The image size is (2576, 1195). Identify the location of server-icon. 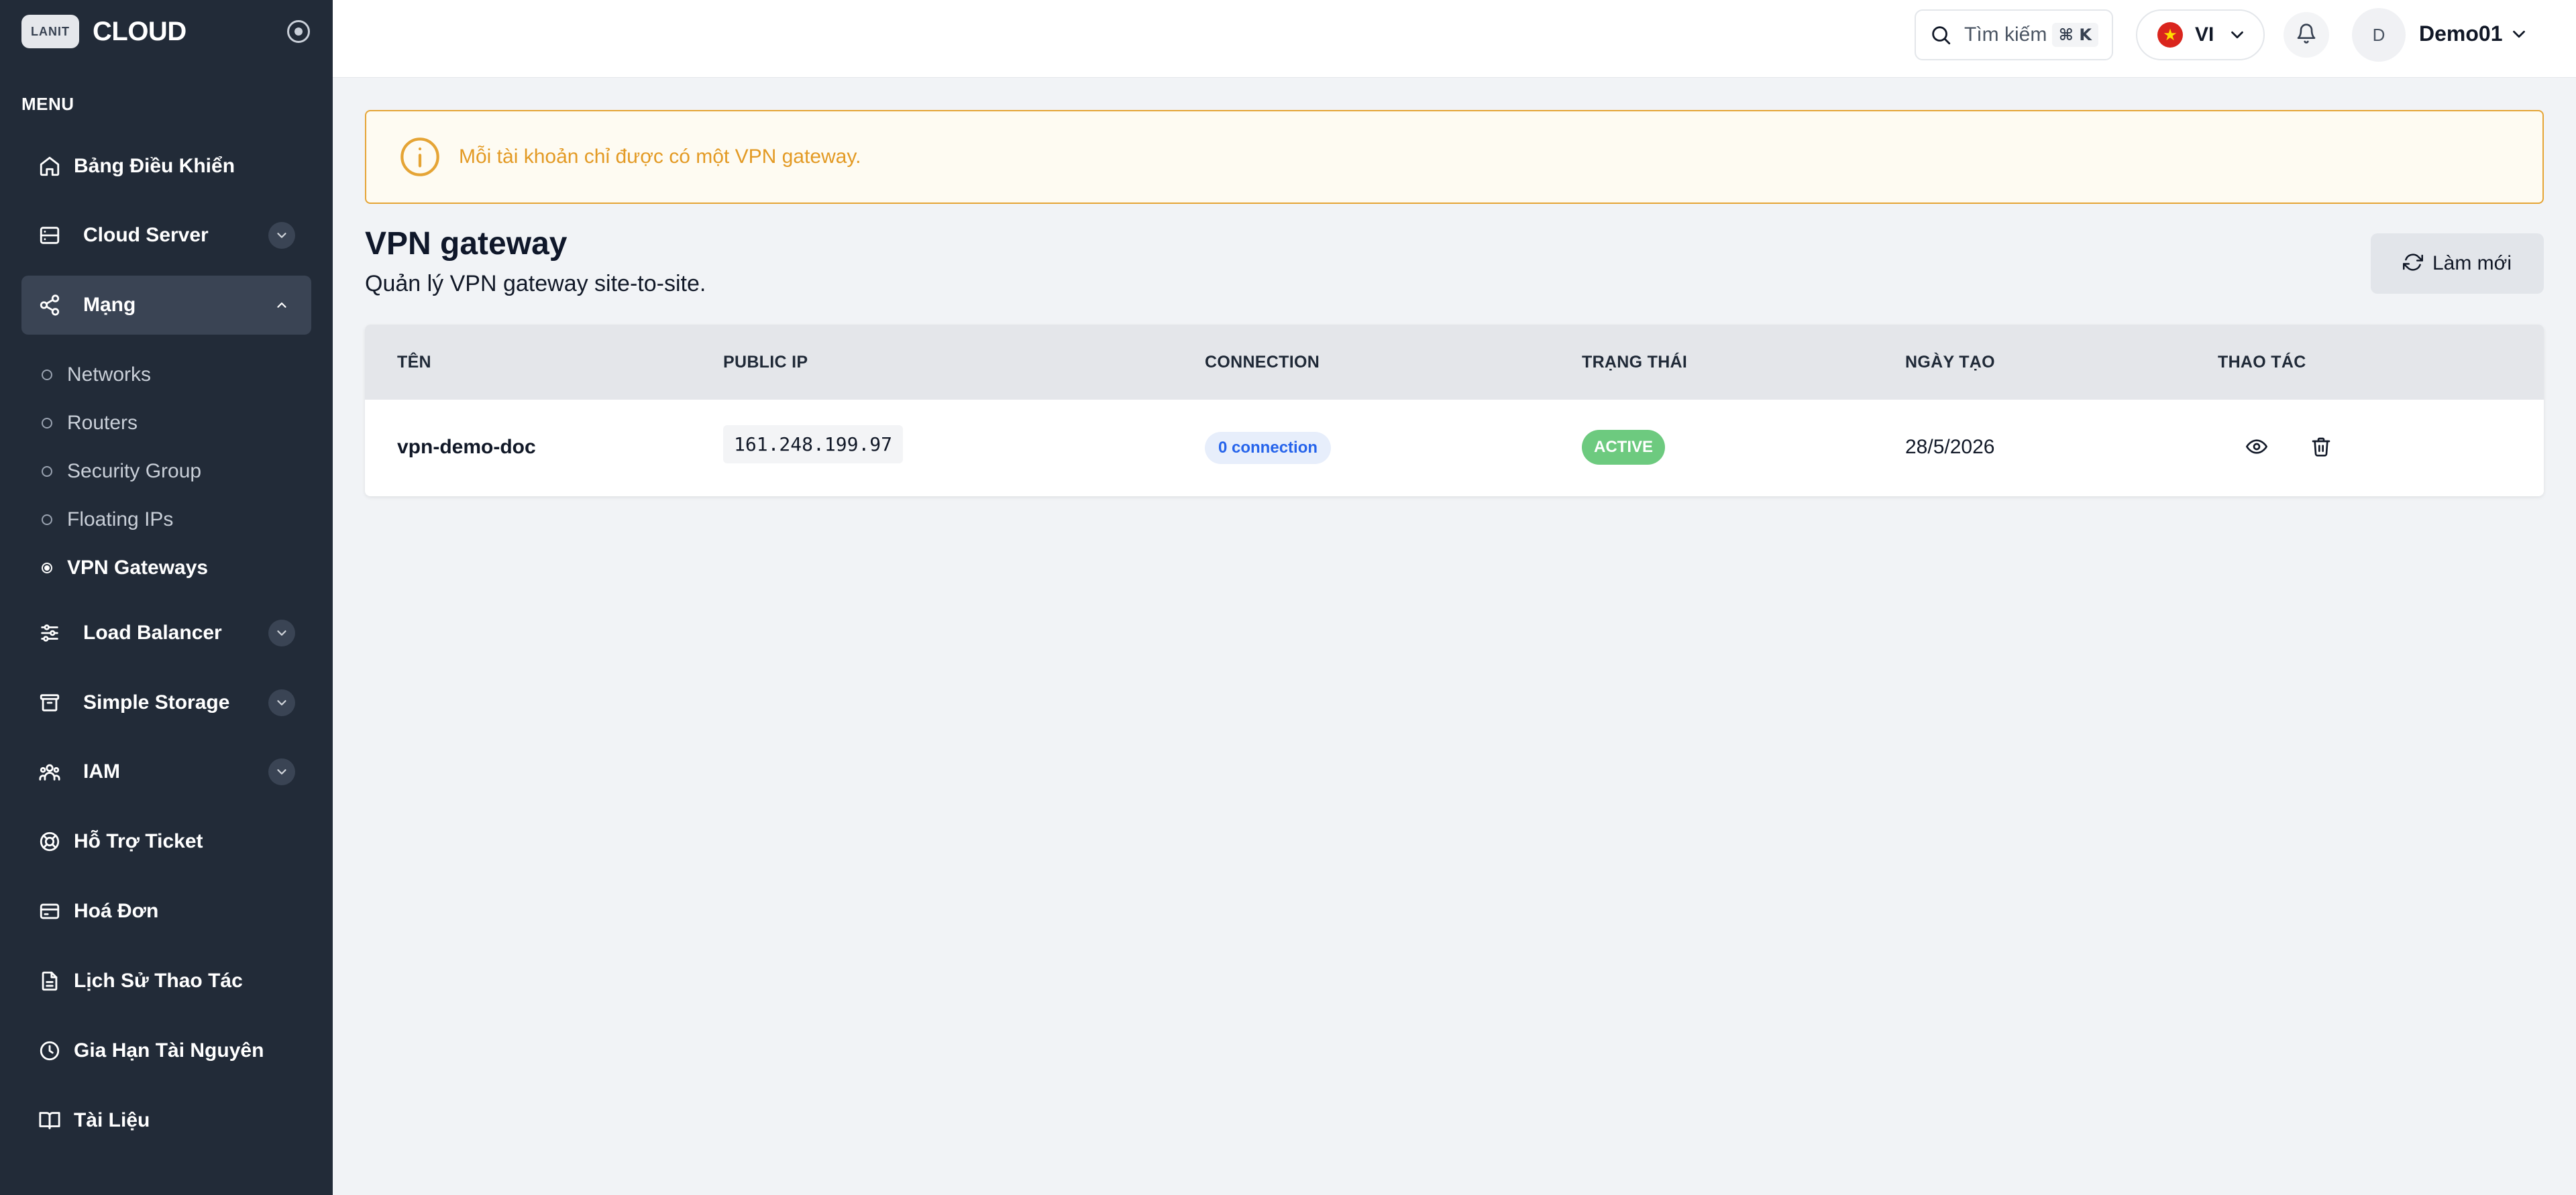
(50, 235).